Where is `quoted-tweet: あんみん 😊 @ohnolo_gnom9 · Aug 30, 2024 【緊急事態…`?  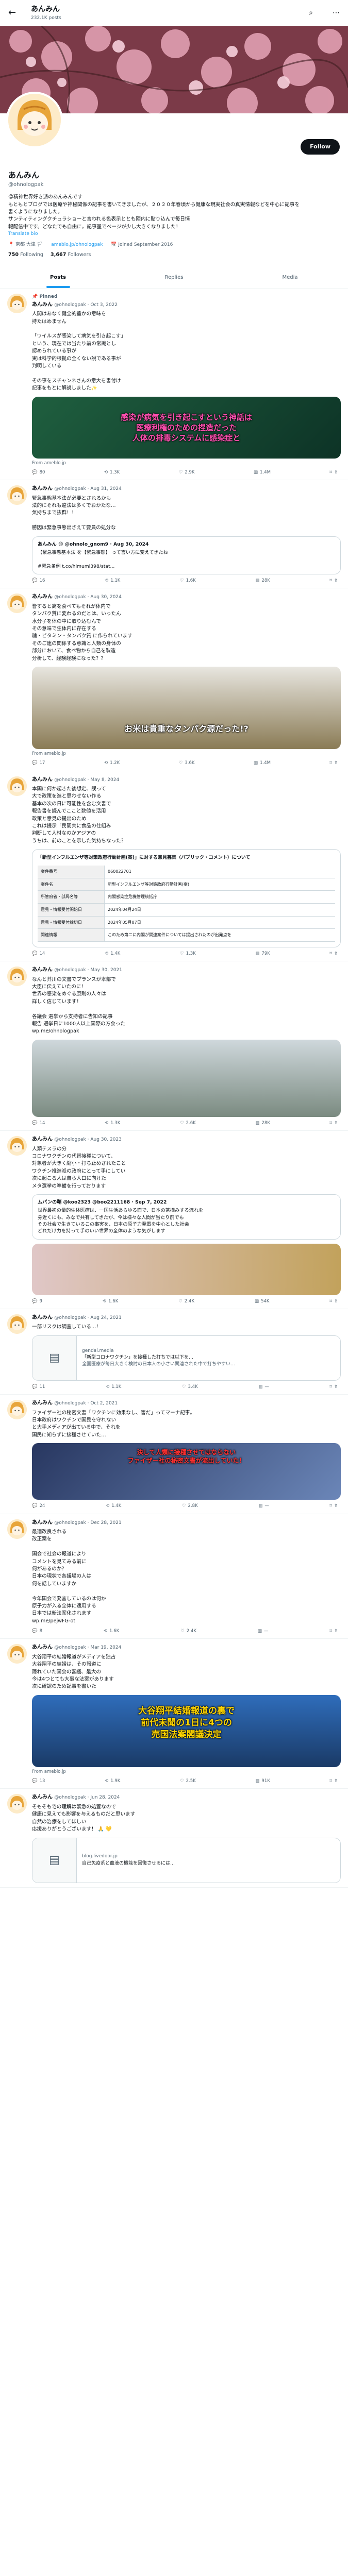 quoted-tweet: あんみん 😊 @ohnolo_gnom9 · Aug 30, 2024 【緊急事態… is located at coordinates (186, 555).